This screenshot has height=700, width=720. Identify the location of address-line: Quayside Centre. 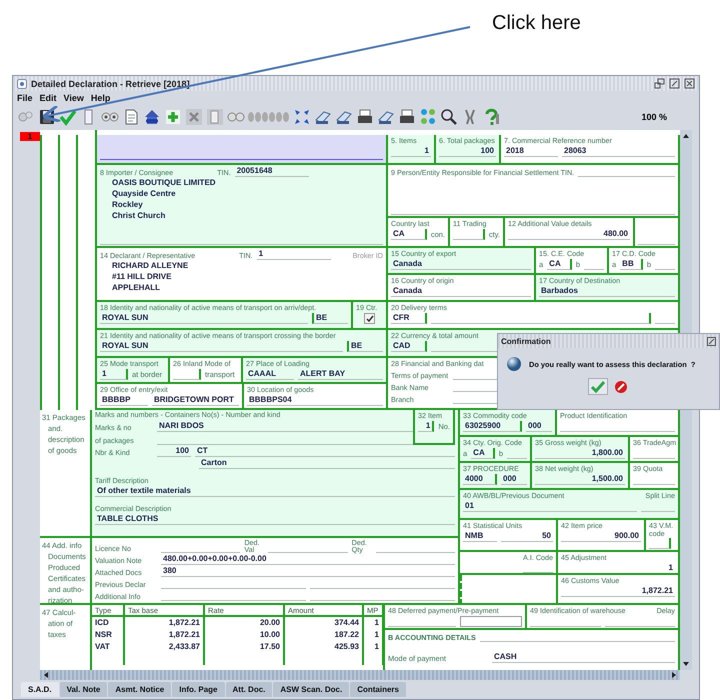
(144, 194).